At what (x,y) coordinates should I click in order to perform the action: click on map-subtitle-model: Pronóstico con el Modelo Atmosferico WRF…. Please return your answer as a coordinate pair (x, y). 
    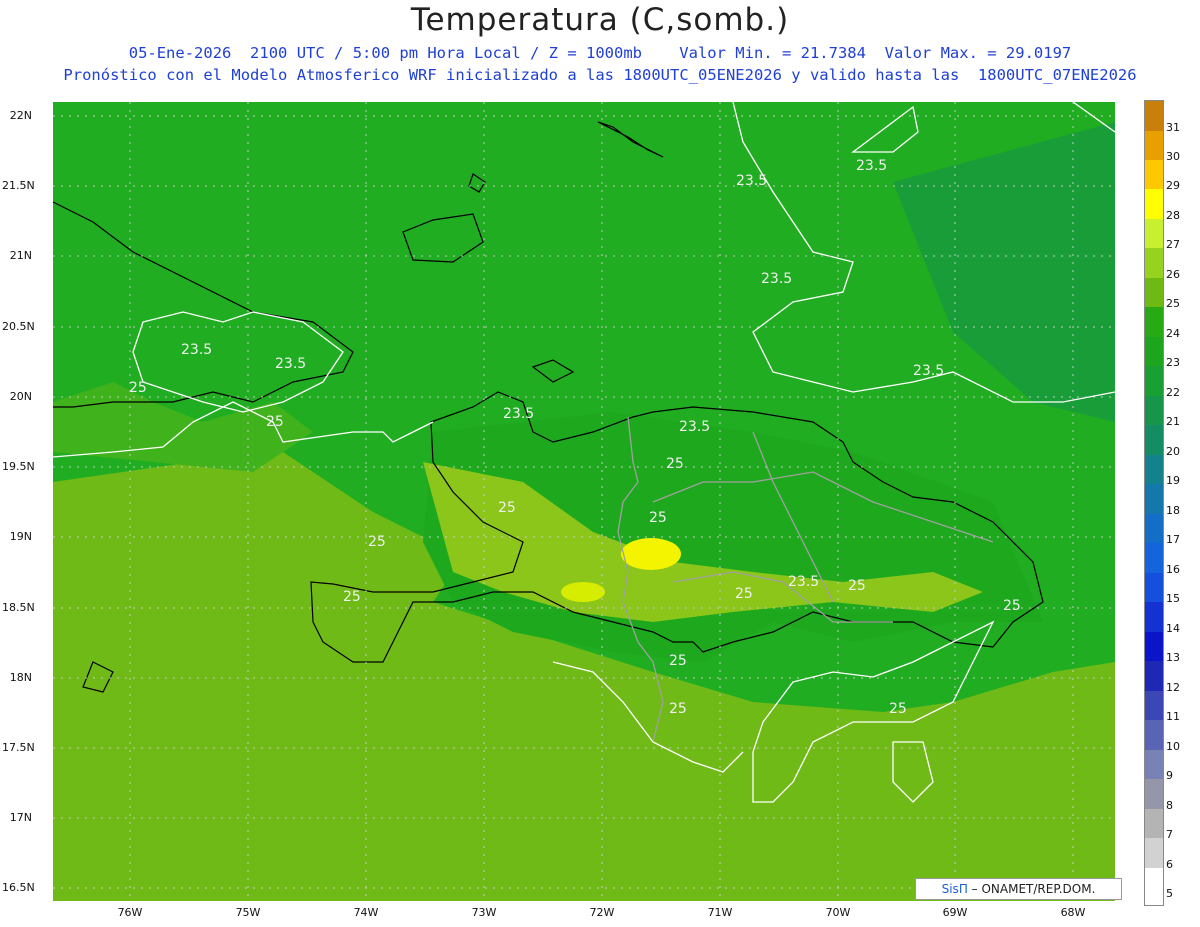
    Looking at the image, I should click on (600, 75).